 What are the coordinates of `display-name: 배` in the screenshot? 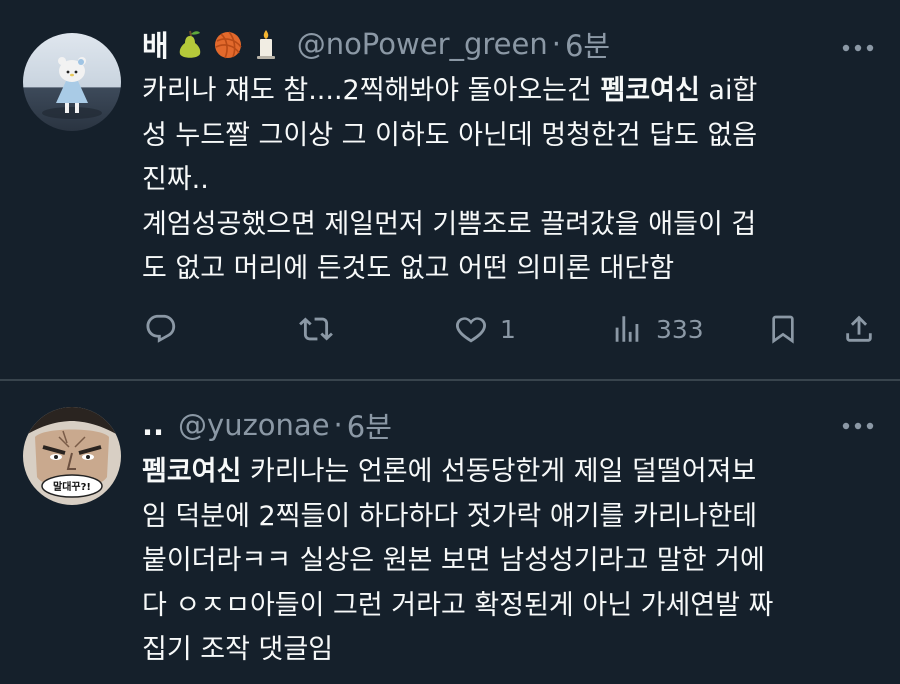 It's located at (155, 44).